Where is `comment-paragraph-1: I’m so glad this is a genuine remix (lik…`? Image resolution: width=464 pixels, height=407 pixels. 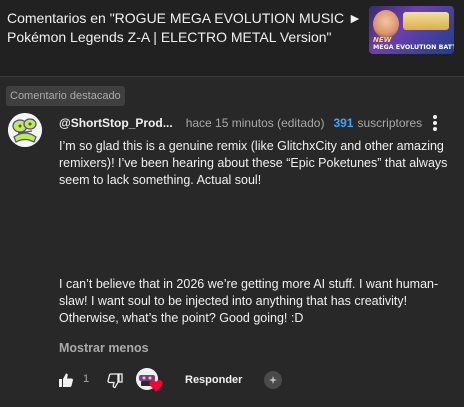
comment-paragraph-1: I’m so glad this is a genuine remix (lik… is located at coordinates (255, 163).